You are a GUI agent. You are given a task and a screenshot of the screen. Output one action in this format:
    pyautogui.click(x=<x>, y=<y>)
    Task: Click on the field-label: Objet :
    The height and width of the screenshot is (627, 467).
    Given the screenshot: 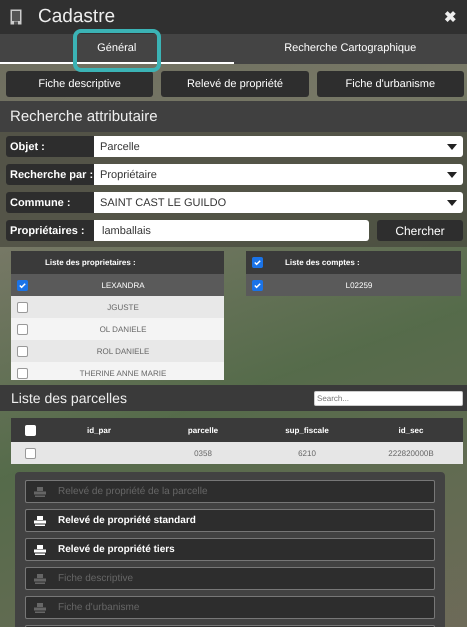 What is the action you would take?
    pyautogui.click(x=50, y=146)
    